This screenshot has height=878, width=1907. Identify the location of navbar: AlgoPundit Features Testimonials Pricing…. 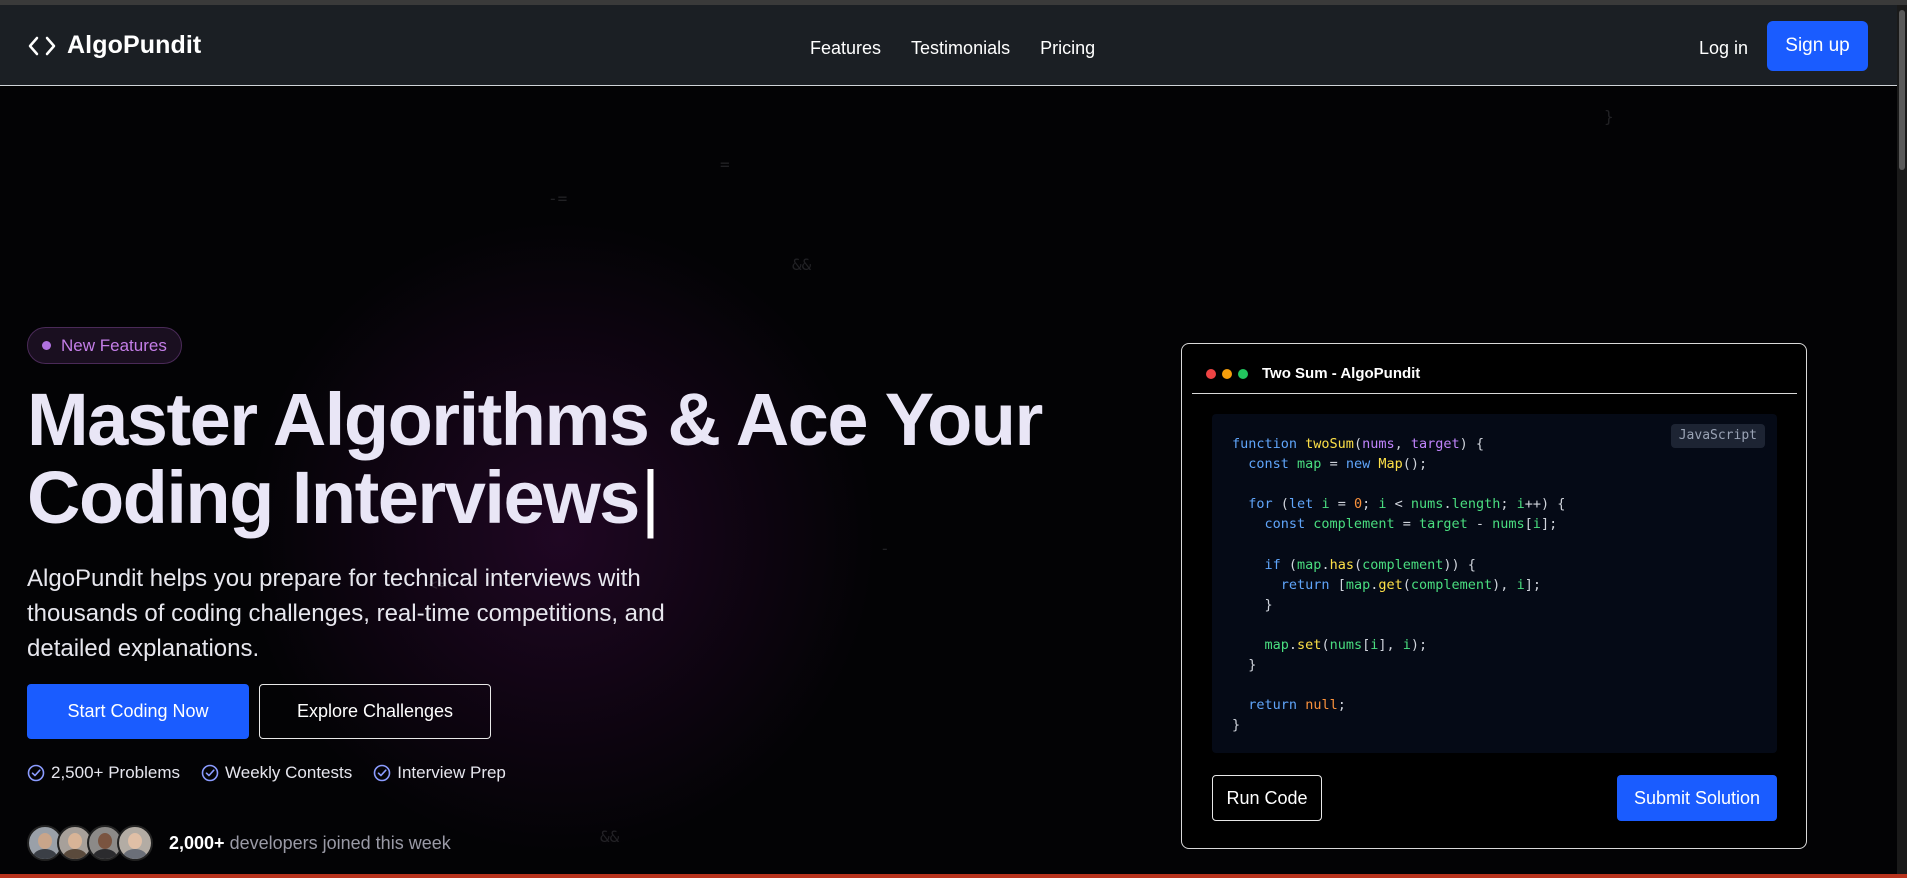
(948, 45).